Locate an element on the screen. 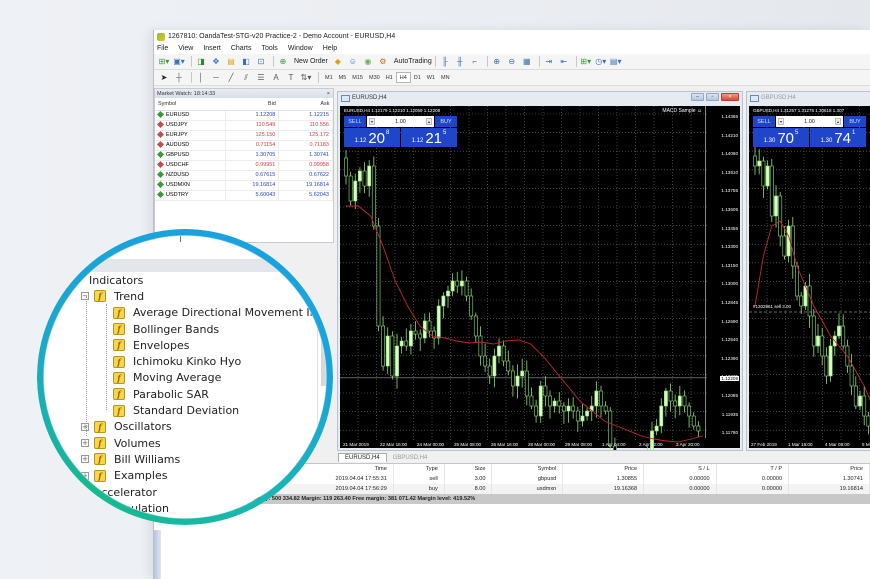  timeframe-h4: H4 is located at coordinates (403, 77).